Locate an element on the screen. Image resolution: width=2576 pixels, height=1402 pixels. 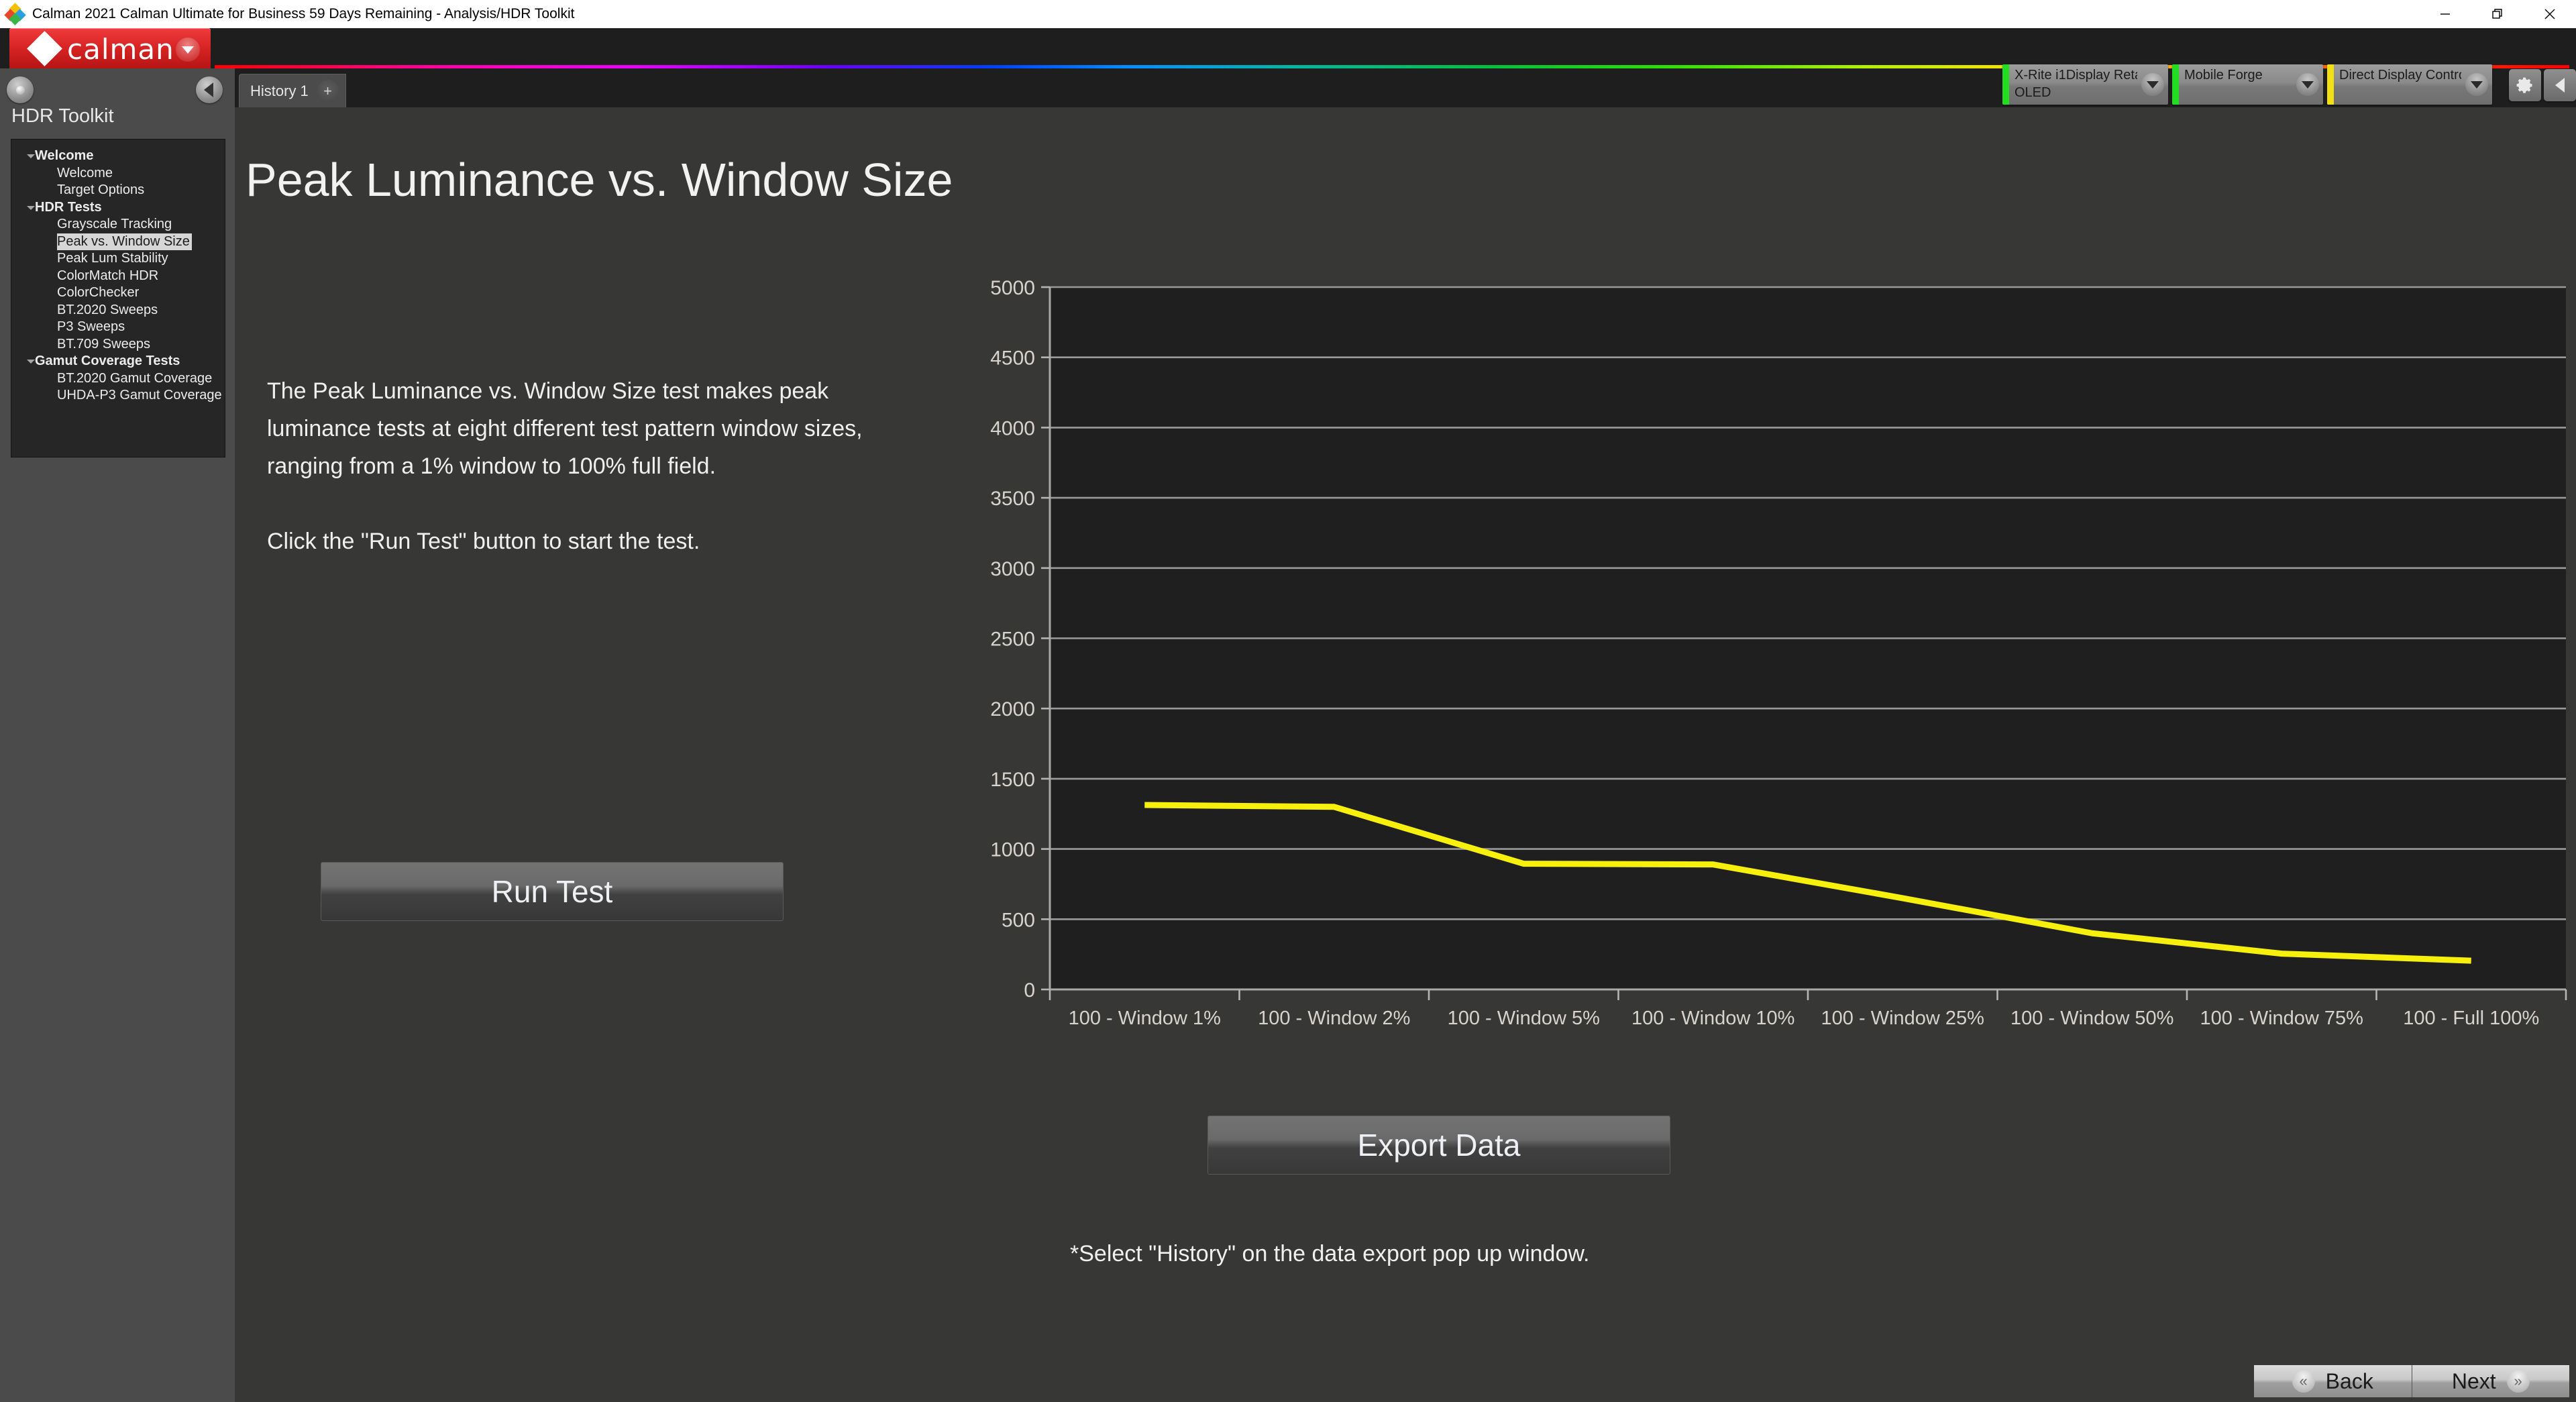
chart-y-tick-label: 4000 is located at coordinates (1012, 428).